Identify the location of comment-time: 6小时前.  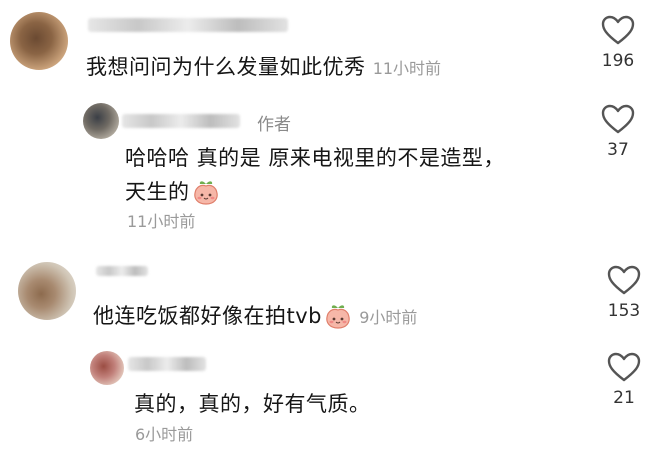
(164, 434).